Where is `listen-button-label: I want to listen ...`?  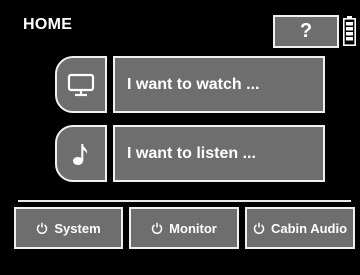
listen-button-label: I want to listen ... is located at coordinates (191, 153).